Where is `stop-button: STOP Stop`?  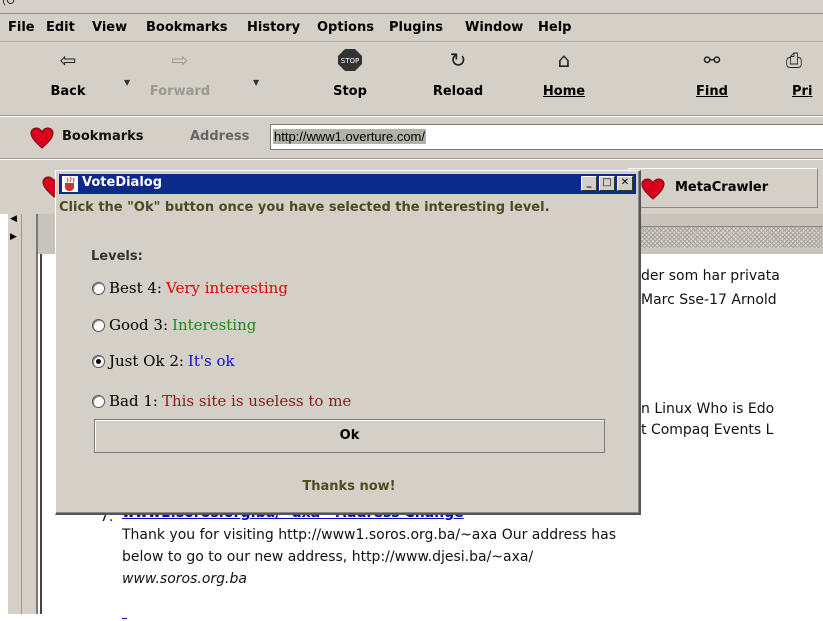 stop-button: STOP Stop is located at coordinates (350, 78).